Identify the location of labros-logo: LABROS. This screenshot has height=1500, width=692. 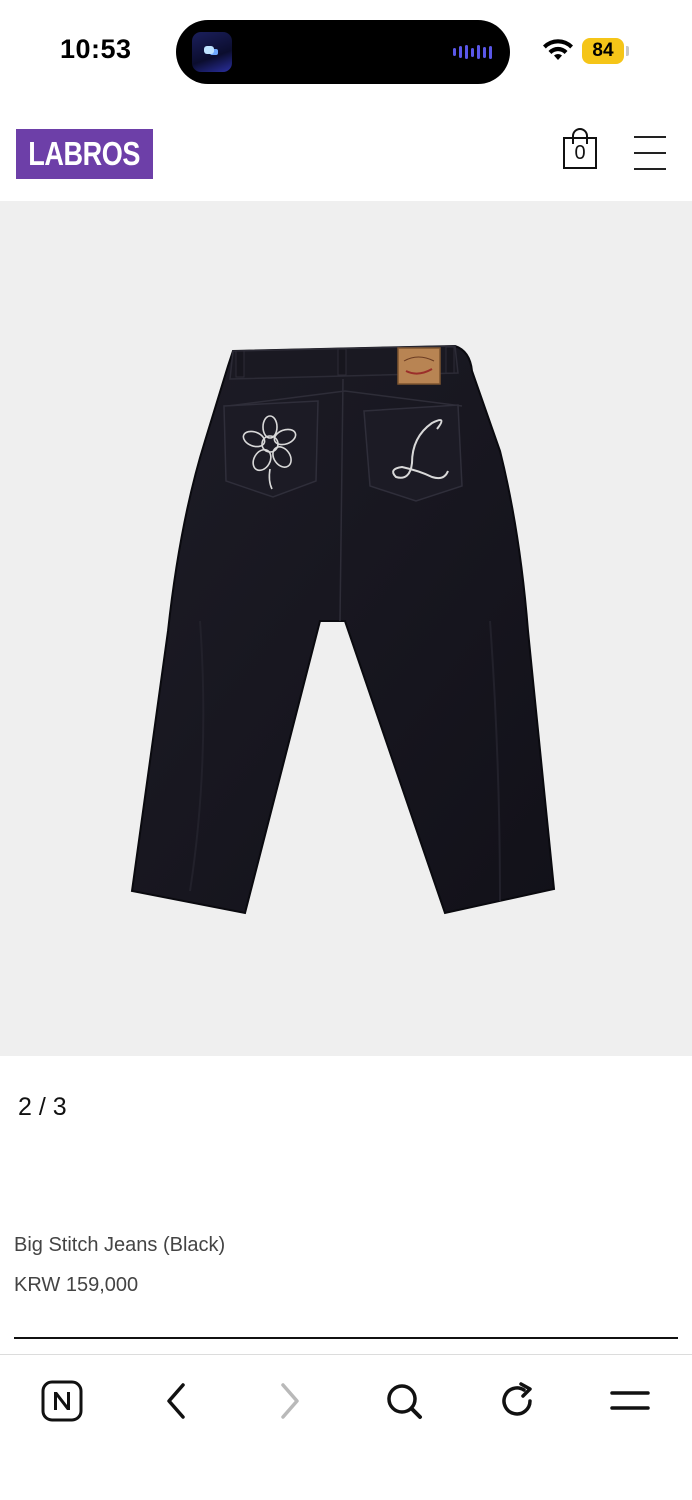
(84, 154).